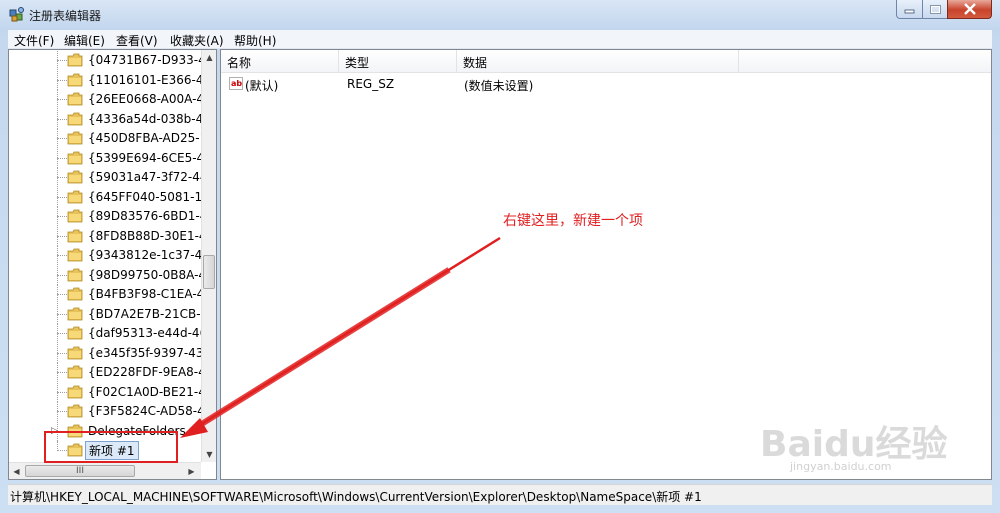 This screenshot has height=513, width=1000. I want to click on watermark-url: jingyan.baidu.com, so click(841, 466).